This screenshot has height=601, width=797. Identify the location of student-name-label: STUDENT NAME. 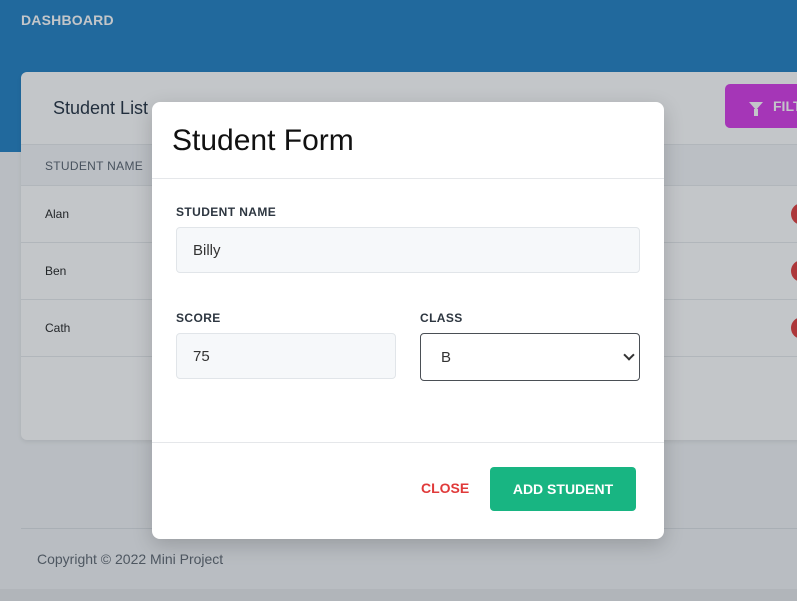
(226, 212).